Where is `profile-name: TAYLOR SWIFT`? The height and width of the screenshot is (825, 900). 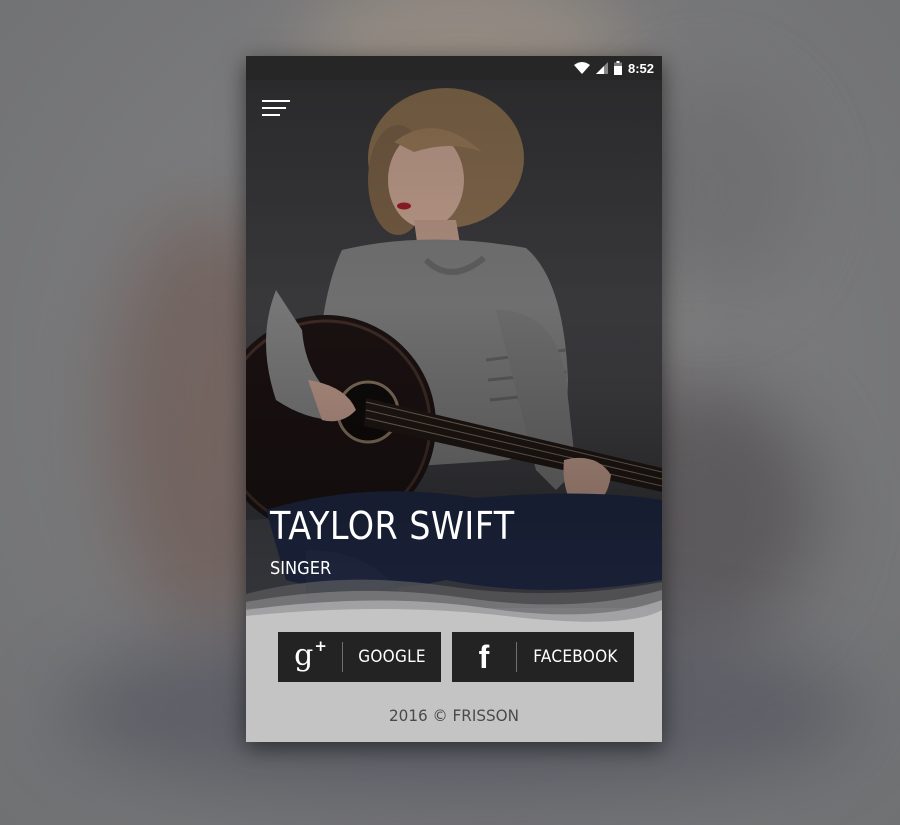
profile-name: TAYLOR SWIFT is located at coordinates (392, 526).